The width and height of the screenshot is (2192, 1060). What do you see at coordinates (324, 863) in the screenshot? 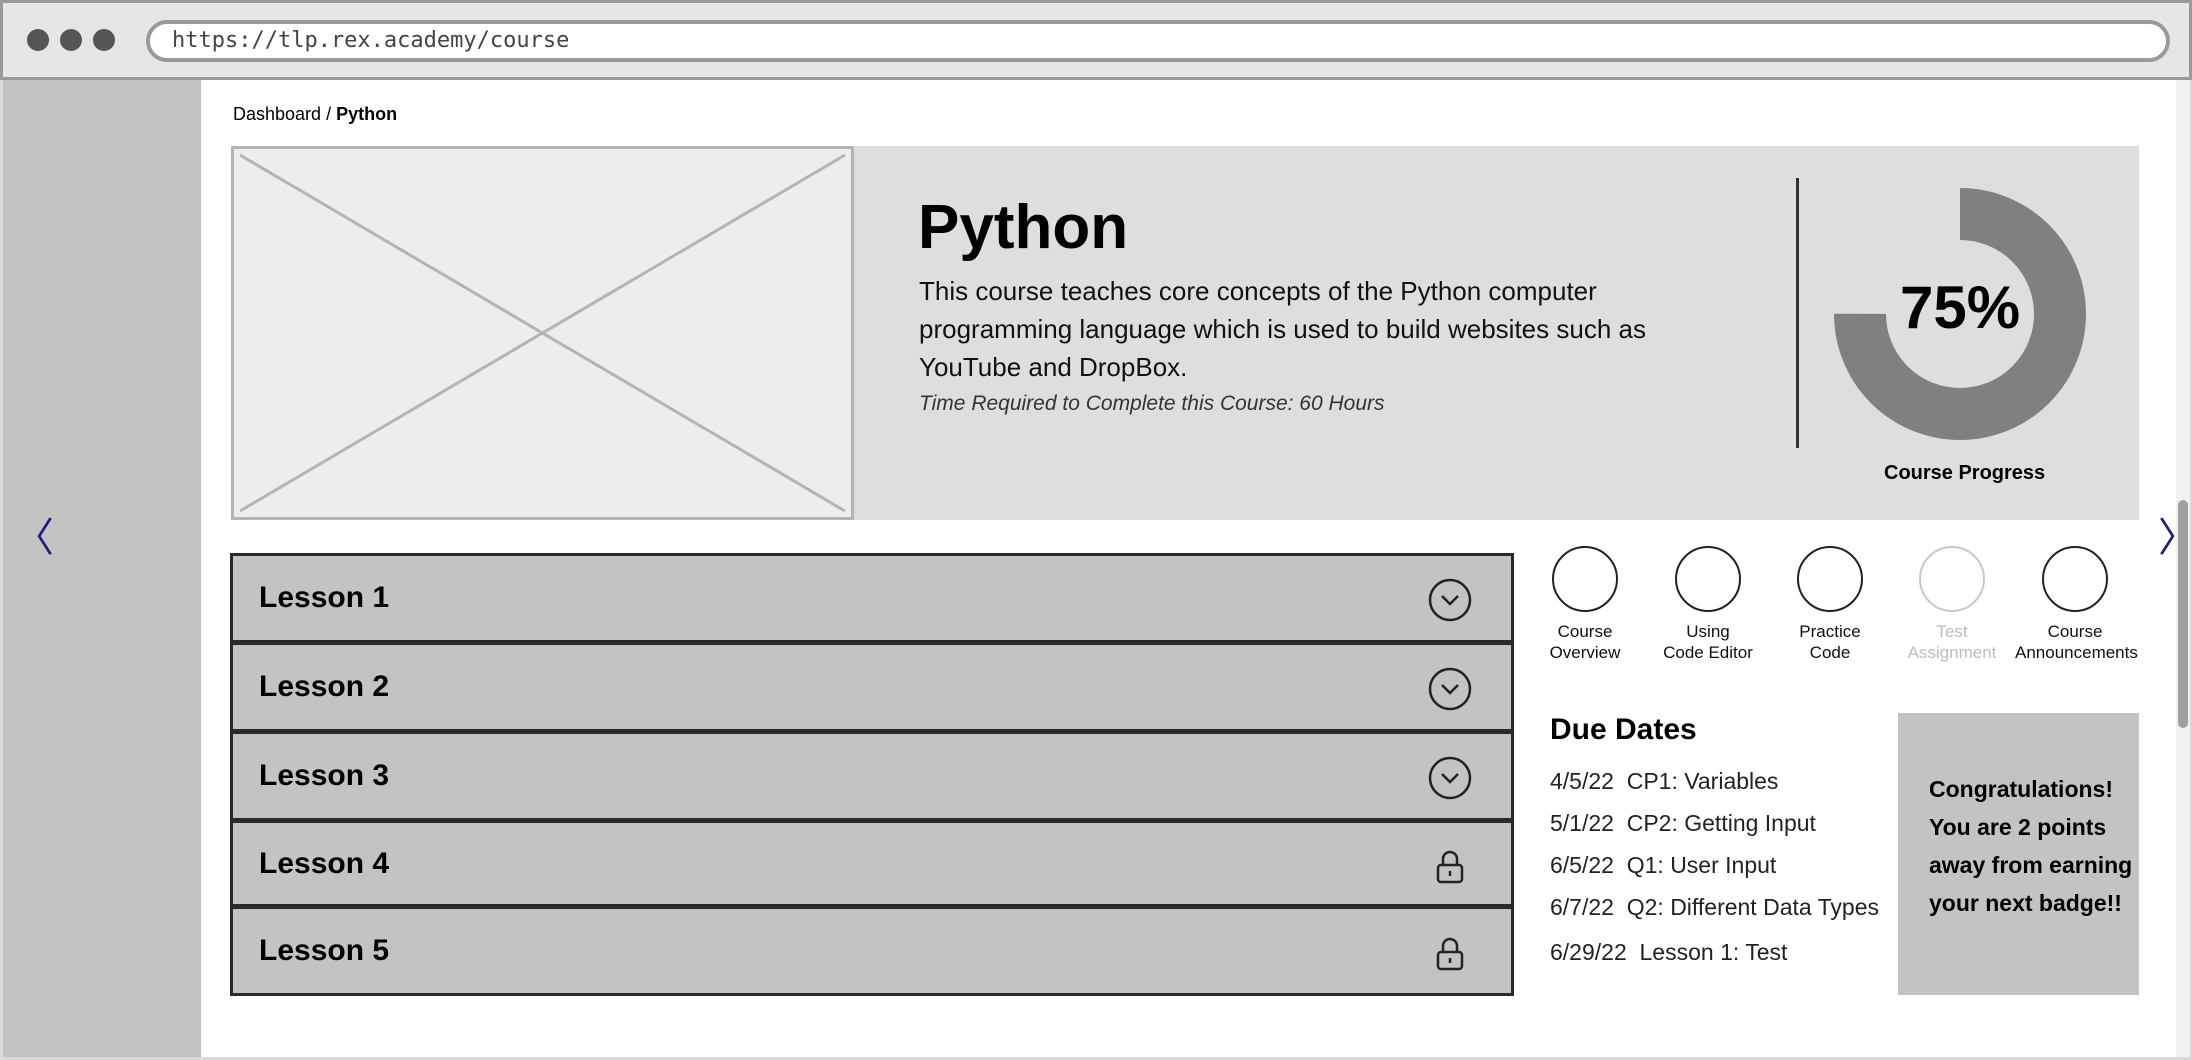
I see `lesson-label: Lesson 4` at bounding box center [324, 863].